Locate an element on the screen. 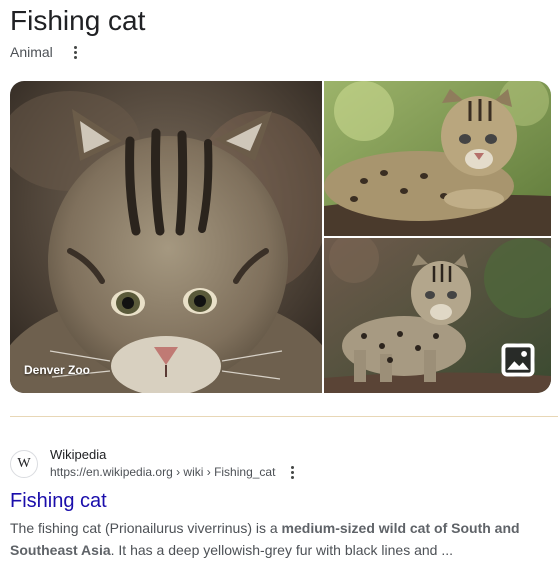  fishing-cat-lying-on-log-image is located at coordinates (437, 158).